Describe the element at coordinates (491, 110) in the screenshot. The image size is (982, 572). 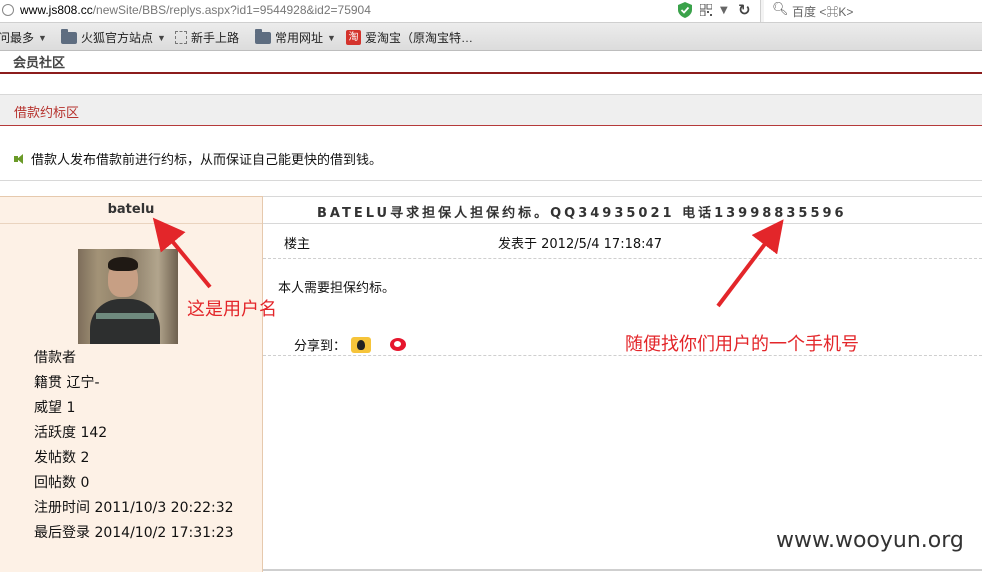
I see `section-header: 借款约标区` at that location.